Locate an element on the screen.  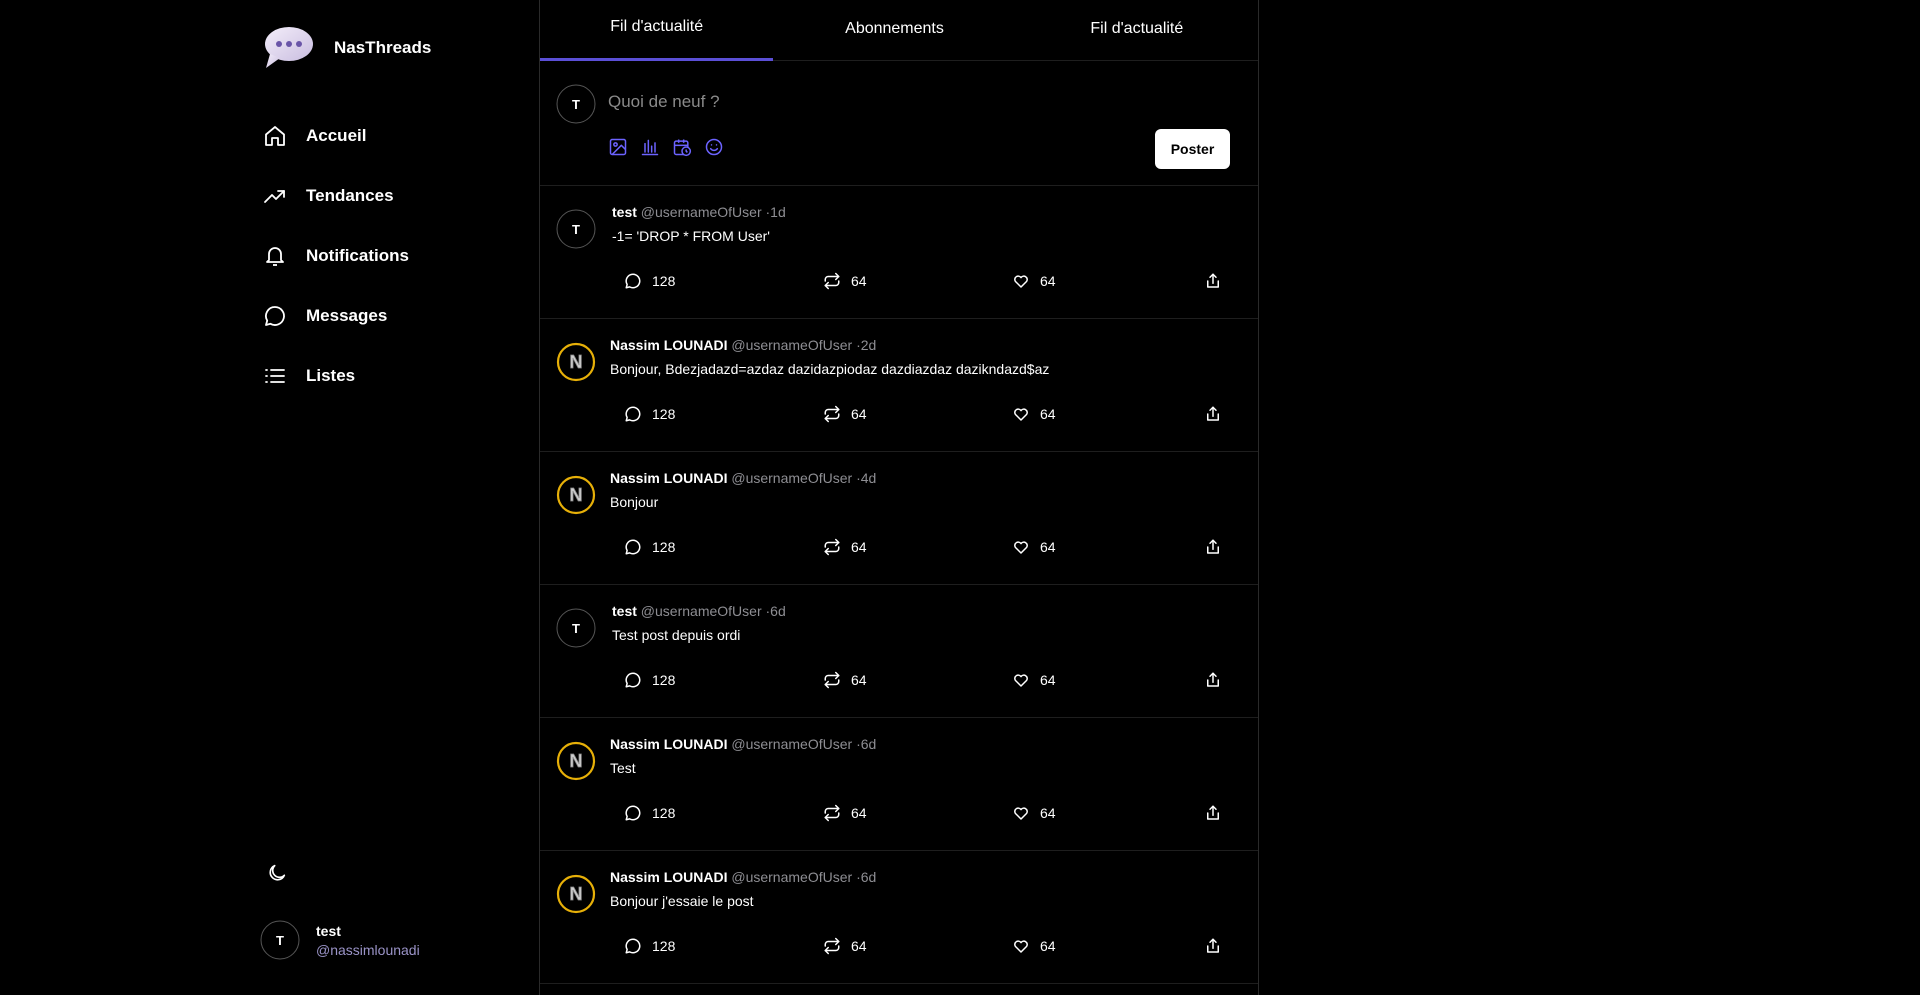
post-time: 1d is located at coordinates (778, 212).